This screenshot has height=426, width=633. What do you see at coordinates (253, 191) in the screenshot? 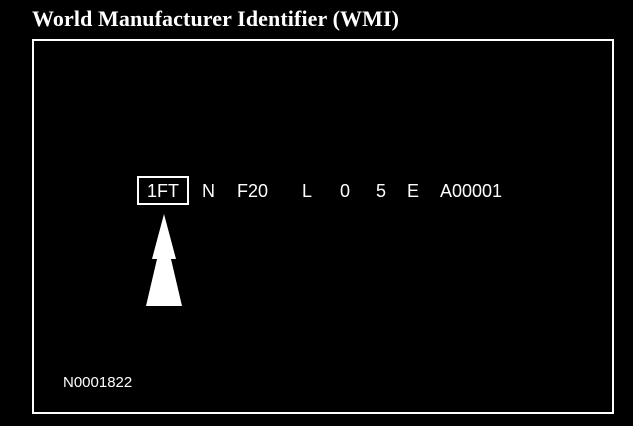
I see `vin-segment-model: F20` at bounding box center [253, 191].